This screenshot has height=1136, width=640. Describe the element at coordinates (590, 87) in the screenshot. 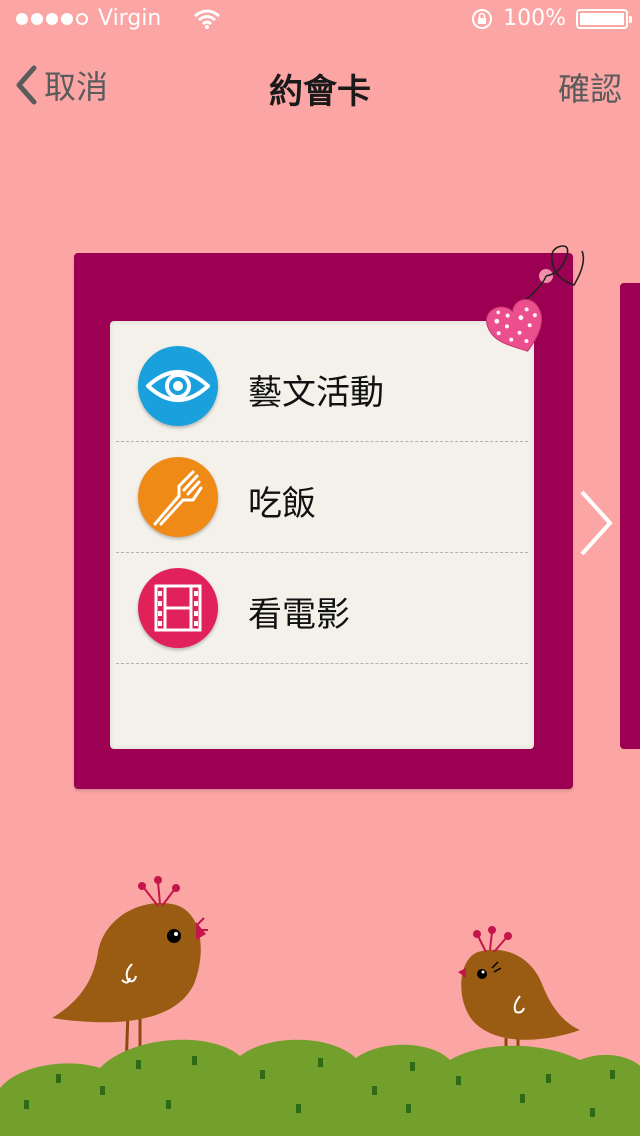

I see `confirm-button: 確認` at that location.